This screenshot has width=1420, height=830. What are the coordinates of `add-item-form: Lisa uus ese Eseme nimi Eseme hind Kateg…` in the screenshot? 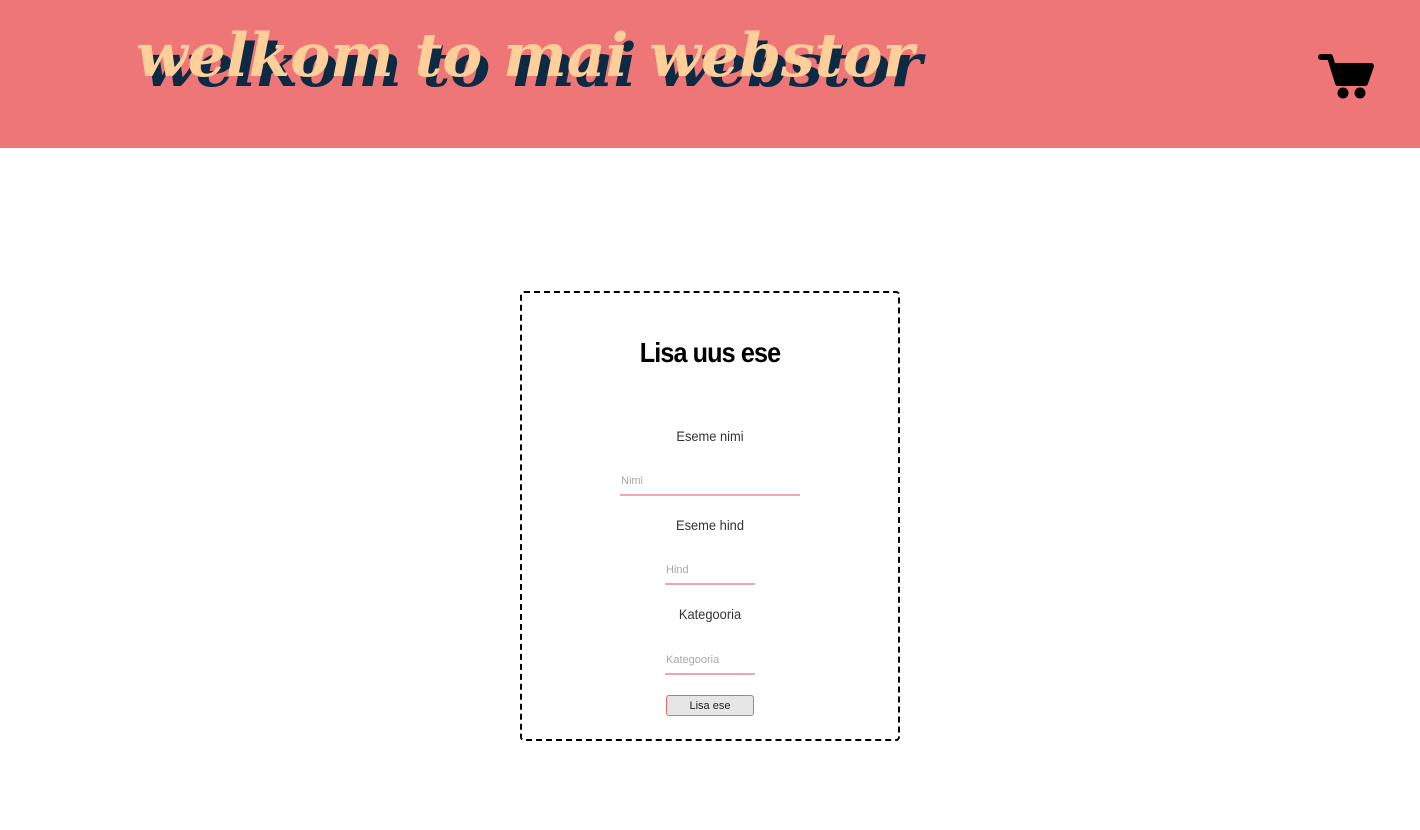 It's located at (710, 516).